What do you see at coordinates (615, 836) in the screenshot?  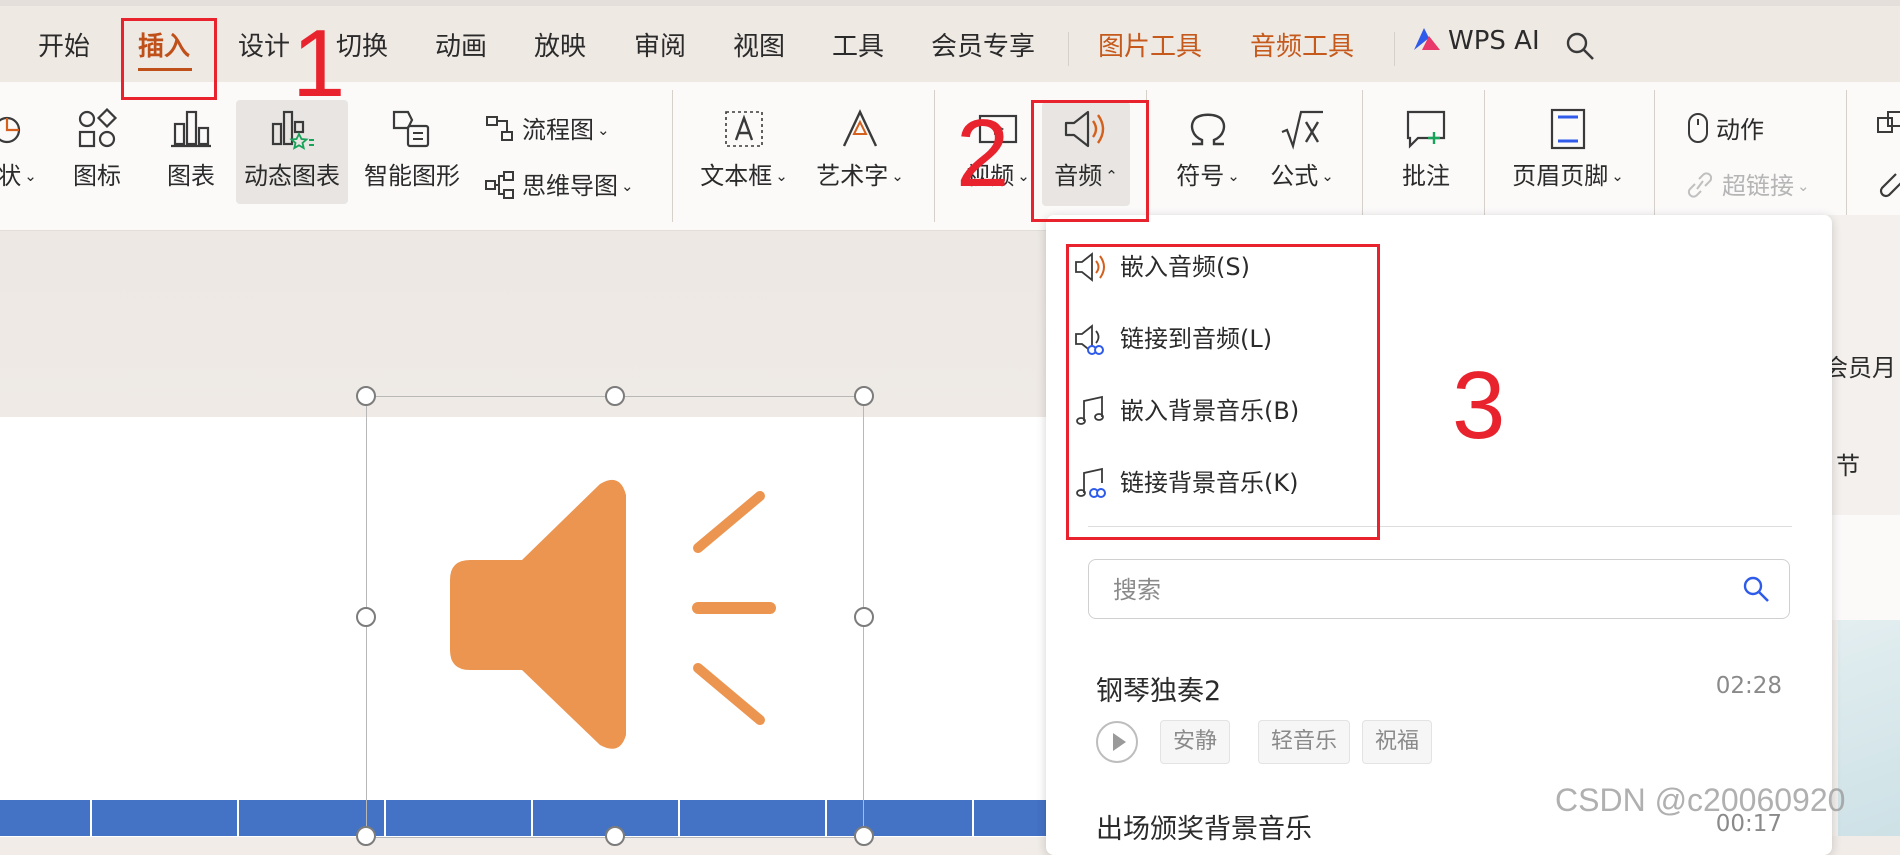 I see `resize-handle-bottom` at bounding box center [615, 836].